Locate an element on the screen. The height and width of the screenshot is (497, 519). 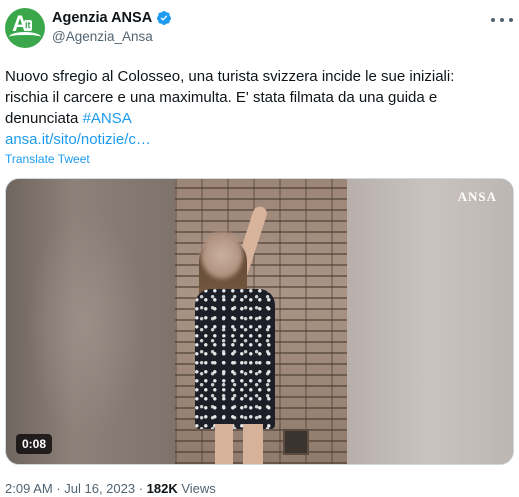
ansa-logo-suffix: it is located at coordinates (28, 25).